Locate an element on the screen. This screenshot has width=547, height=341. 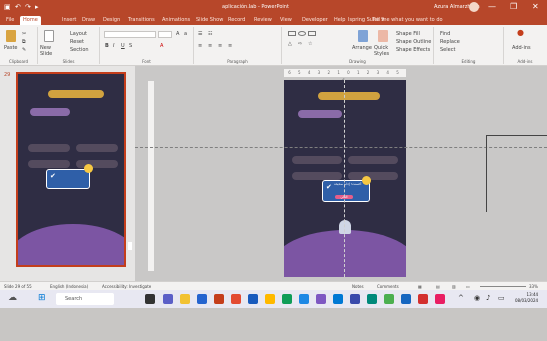
notes-button: Notes is located at coordinates (358, 286).